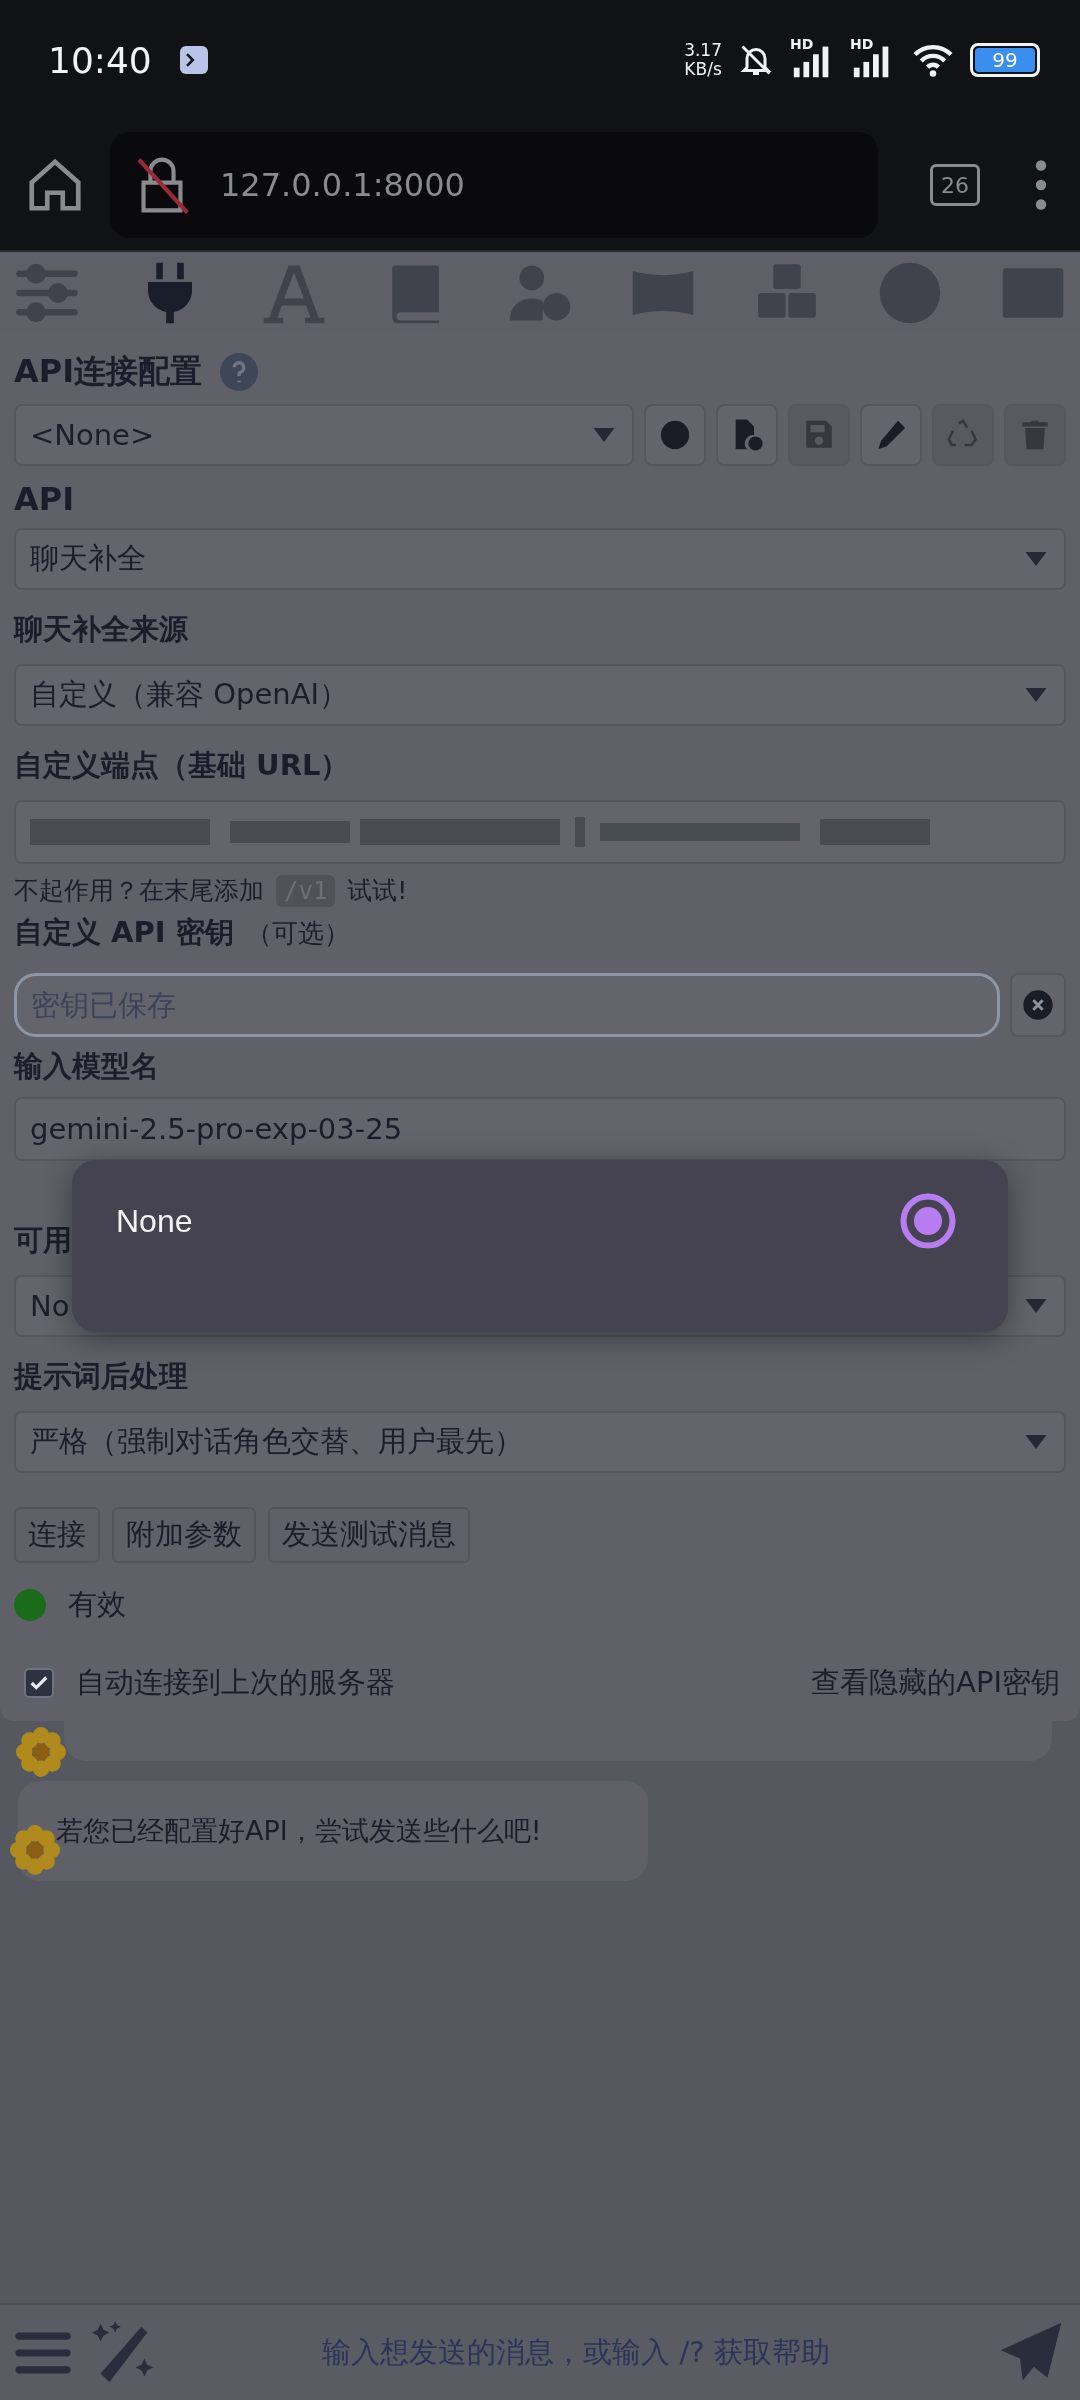 Image resolution: width=1080 pixels, height=2400 pixels. Describe the element at coordinates (342, 185) in the screenshot. I see `url-text: 127.0.0.1:8000` at that location.